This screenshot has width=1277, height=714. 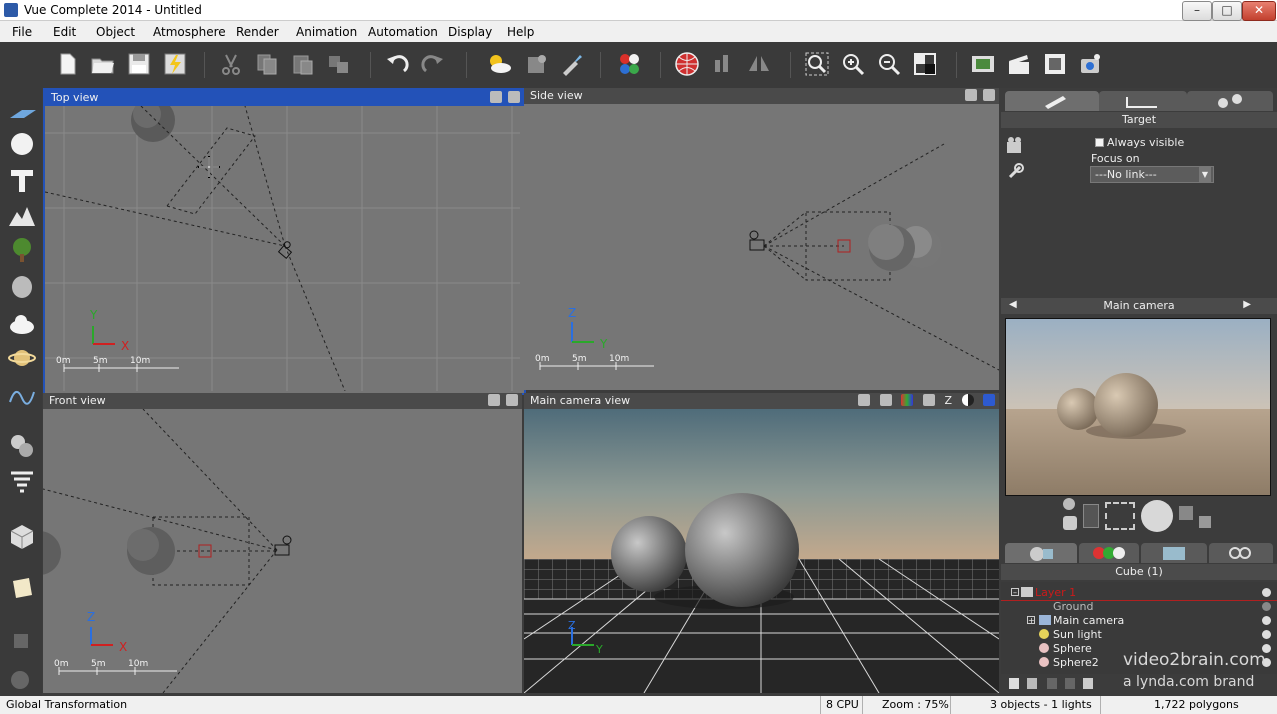 I want to click on mirror-icon, so click(x=759, y=64).